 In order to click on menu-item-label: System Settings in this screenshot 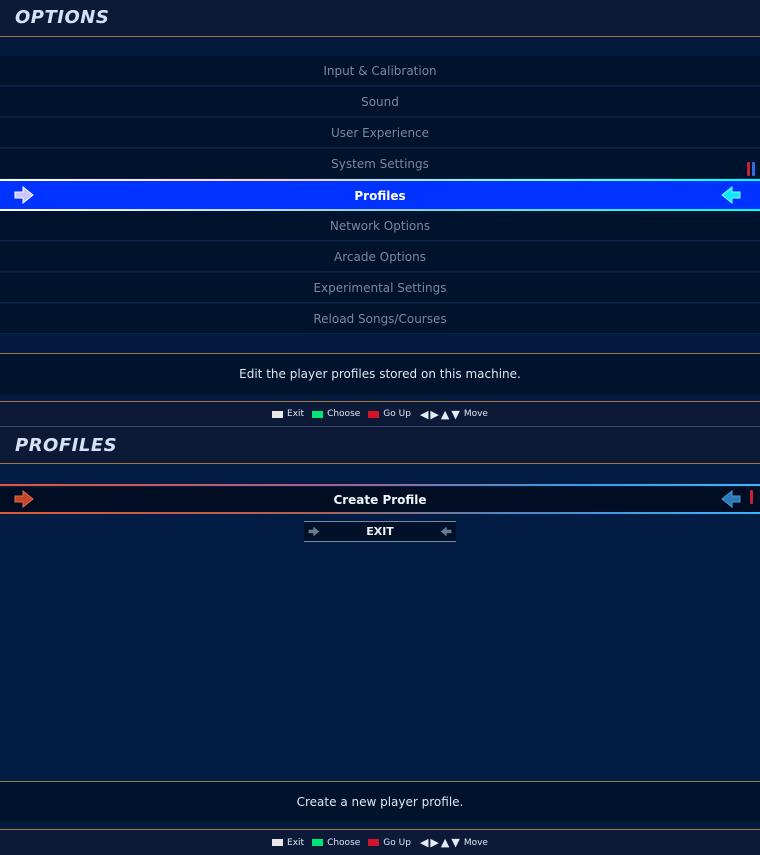, I will do `click(380, 163)`.